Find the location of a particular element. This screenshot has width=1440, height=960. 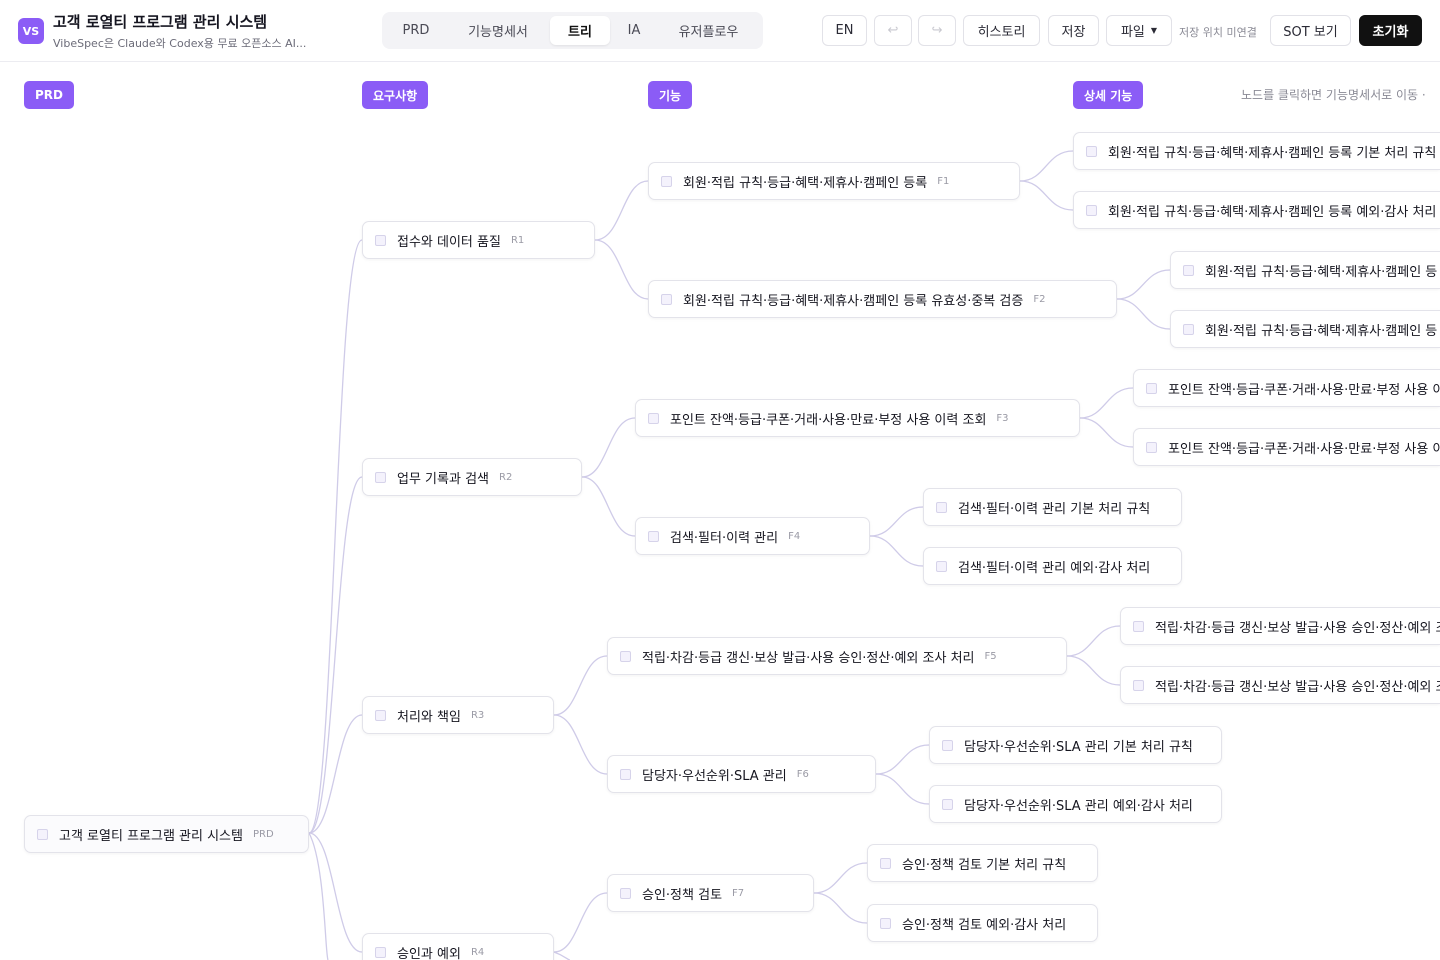

link-r1-f2 is located at coordinates (621, 269).